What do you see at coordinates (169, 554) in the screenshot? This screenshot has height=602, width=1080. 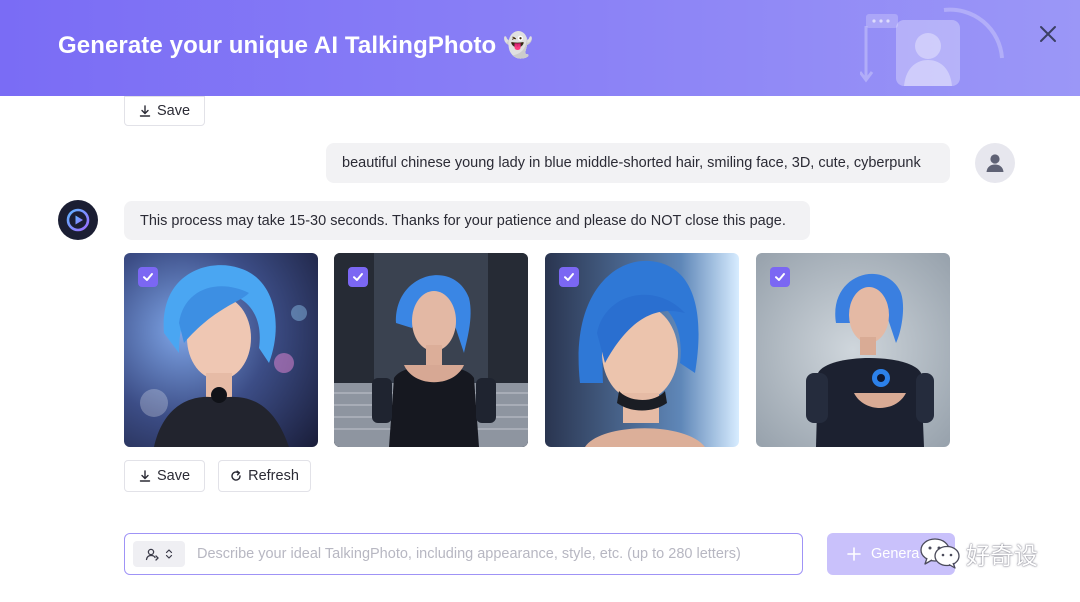 I see `chevron-up-down-icon` at bounding box center [169, 554].